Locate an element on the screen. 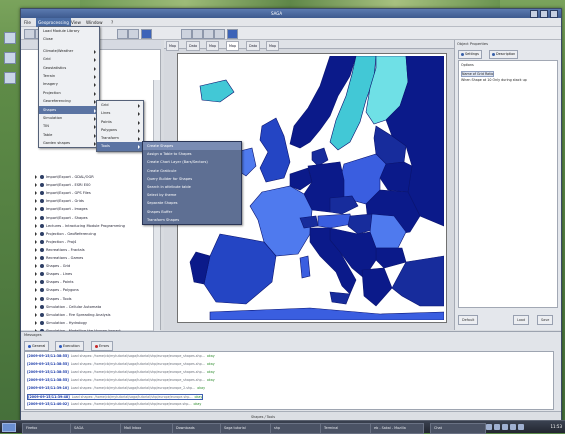 Image resolution: width=565 pixels, height=434 pixels. map-icon is located at coordinates (232, 34).